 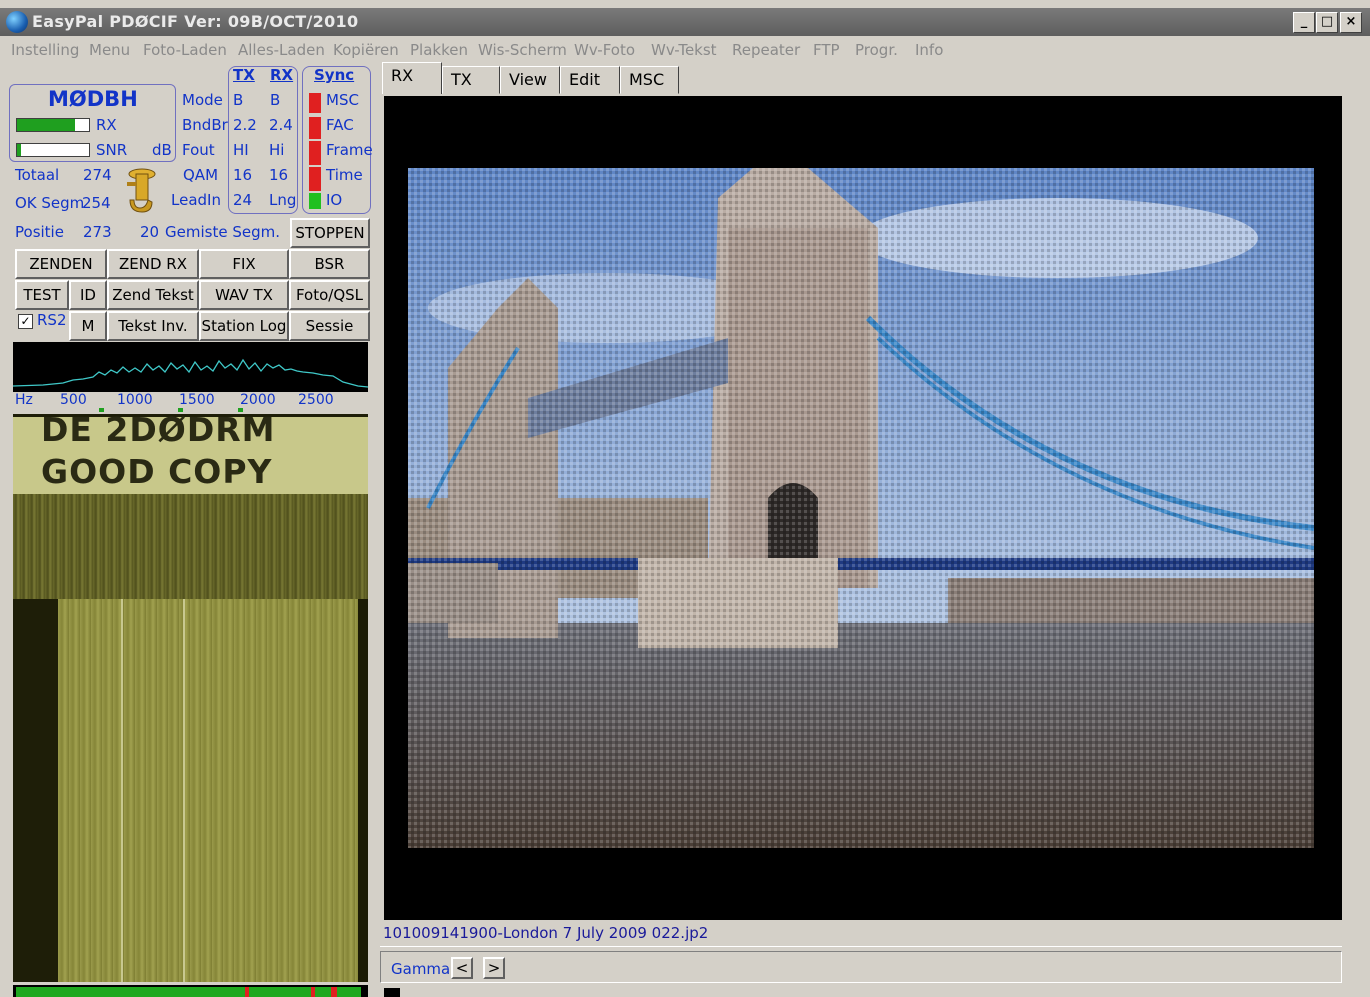 I want to click on test-button: TEST, so click(x=42, y=295).